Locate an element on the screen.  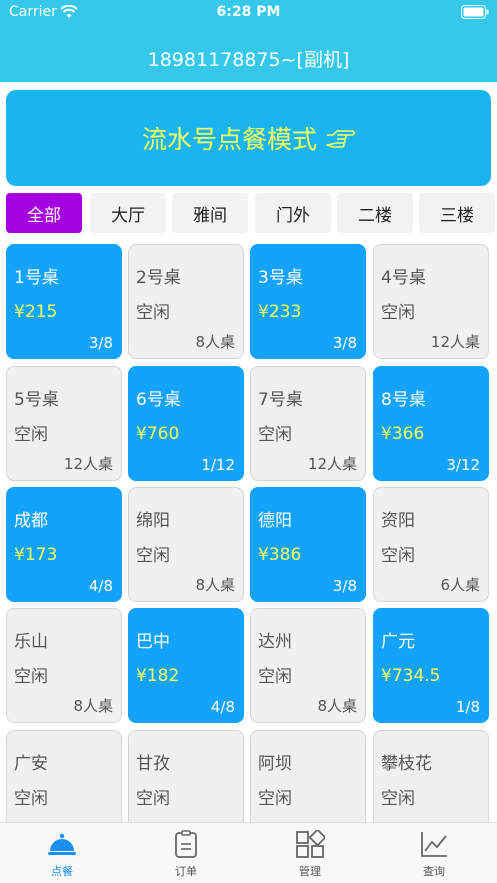
table-capacity: 1/12 is located at coordinates (218, 465).